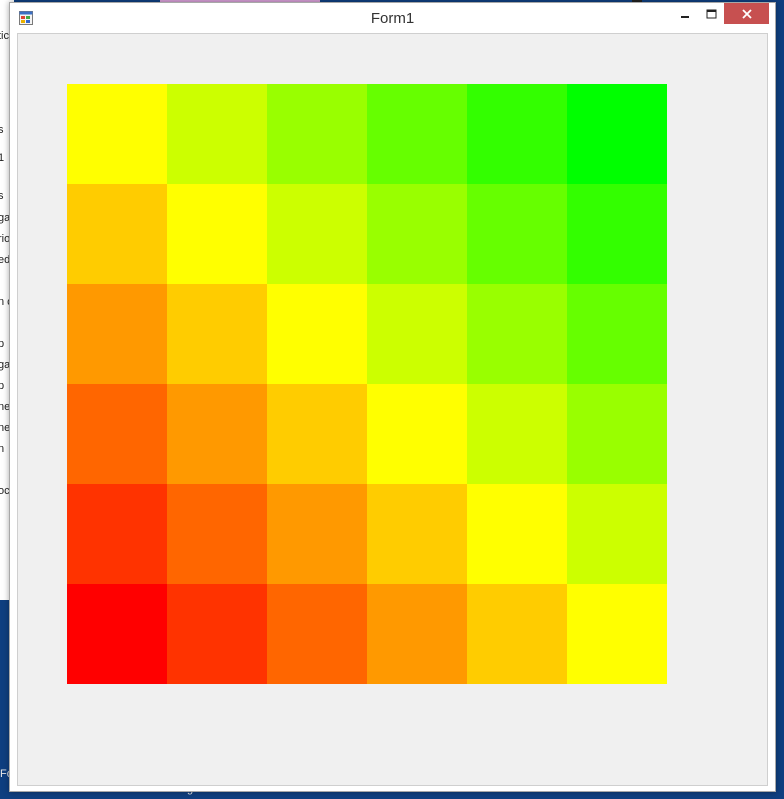 The height and width of the screenshot is (799, 784). What do you see at coordinates (2, 449) in the screenshot?
I see `background-text-fragment: n` at bounding box center [2, 449].